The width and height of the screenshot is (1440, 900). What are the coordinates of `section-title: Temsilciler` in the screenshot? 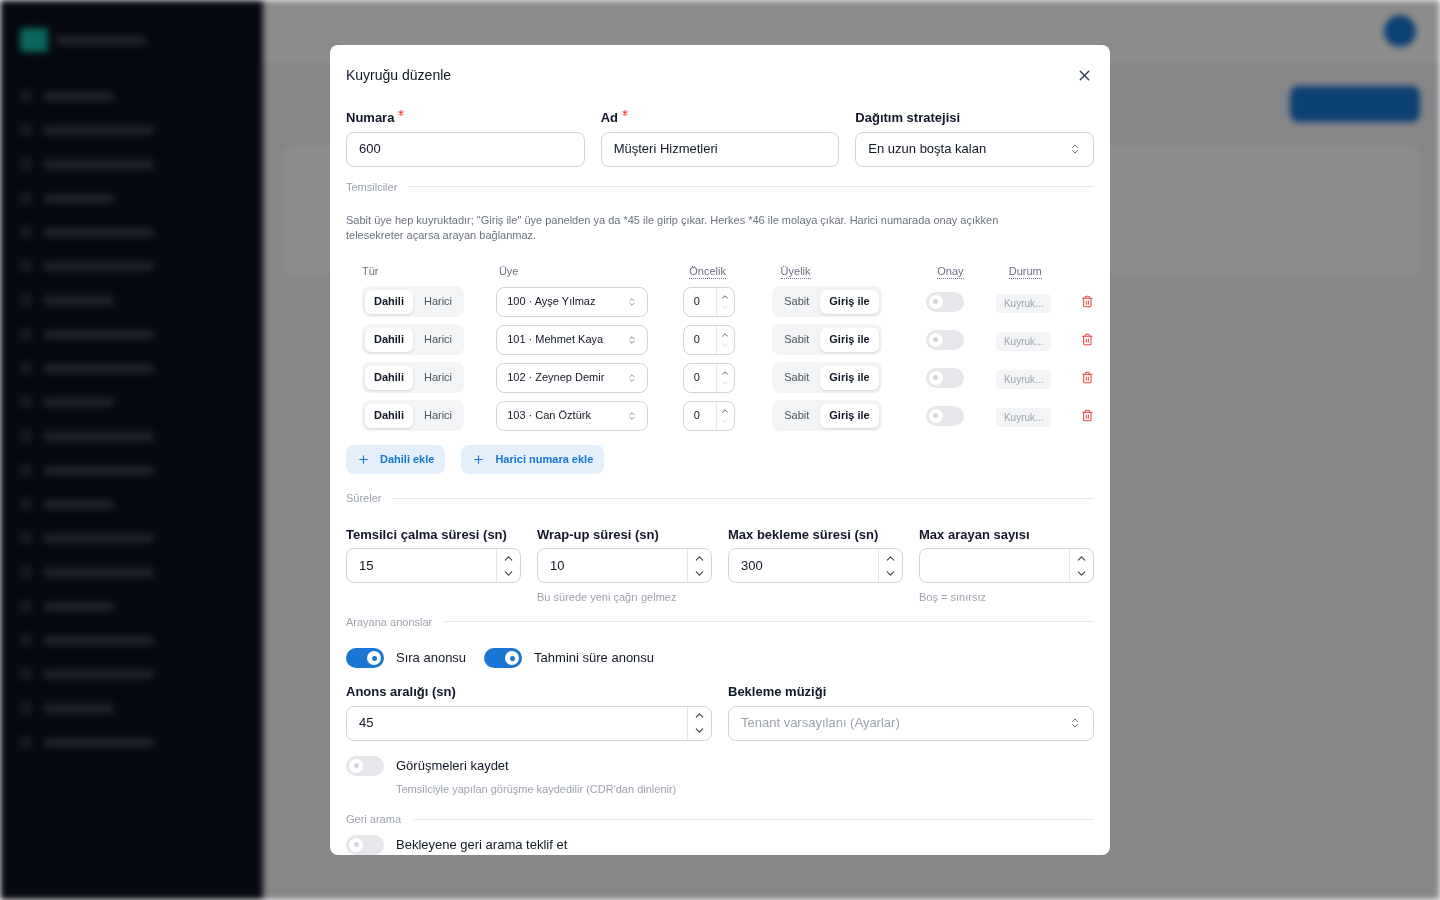 It's located at (372, 187).